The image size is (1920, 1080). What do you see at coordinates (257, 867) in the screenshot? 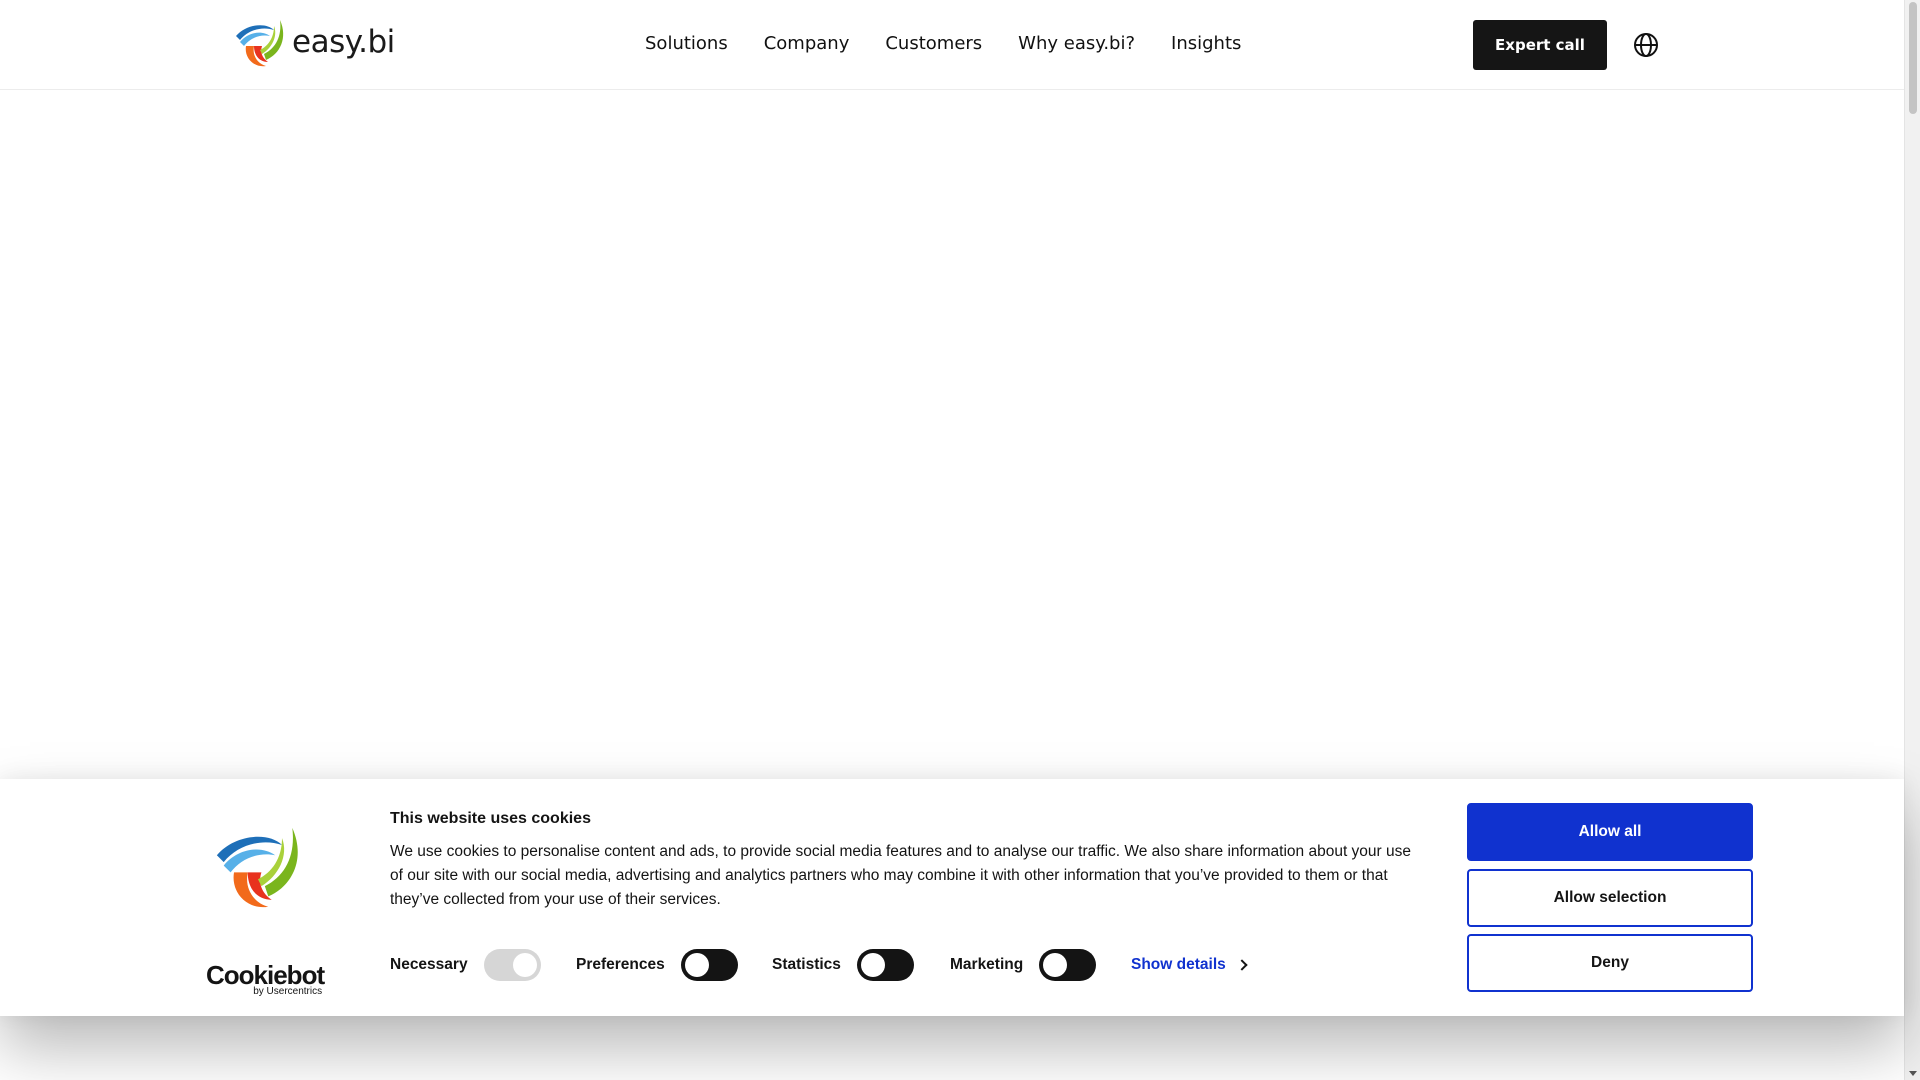
I see `brand-logo-icon` at bounding box center [257, 867].